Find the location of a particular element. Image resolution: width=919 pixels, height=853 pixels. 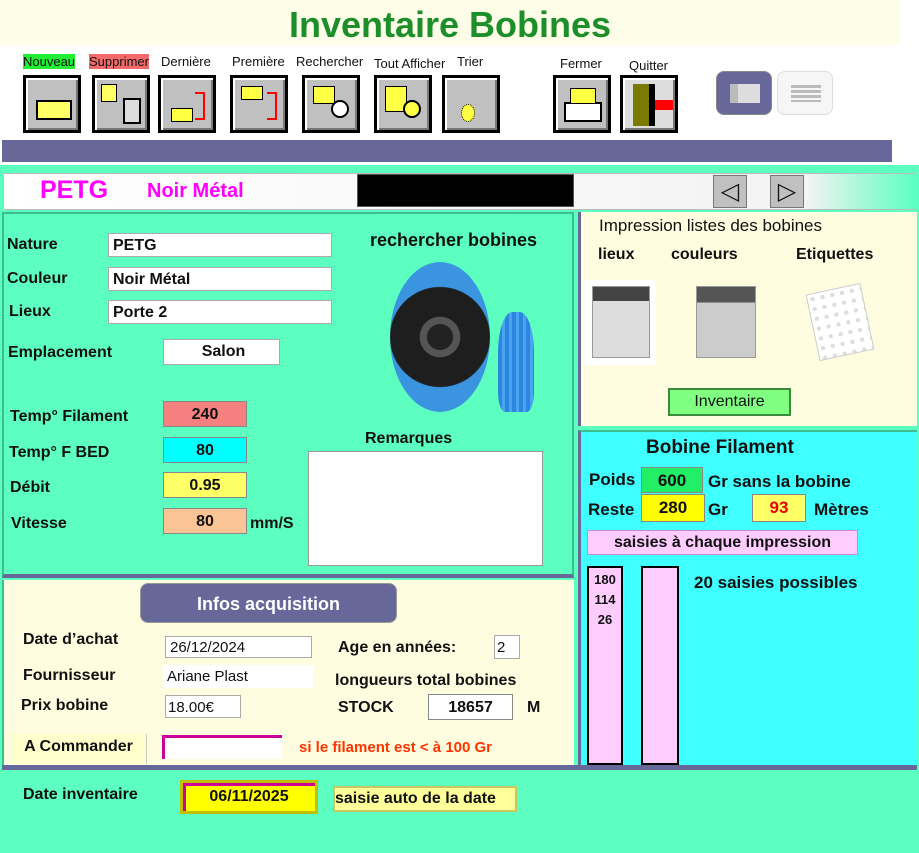

nouveau-button is located at coordinates (52, 104).